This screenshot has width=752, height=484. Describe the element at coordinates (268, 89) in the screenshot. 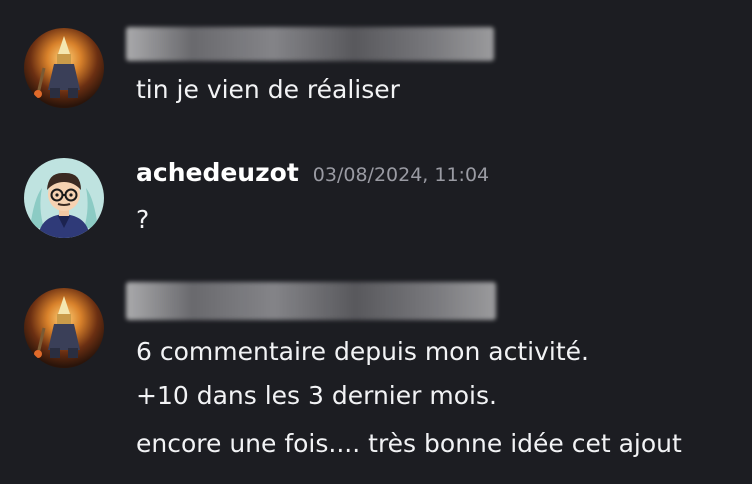

I see `message-text: tin je vien de réaliser` at that location.